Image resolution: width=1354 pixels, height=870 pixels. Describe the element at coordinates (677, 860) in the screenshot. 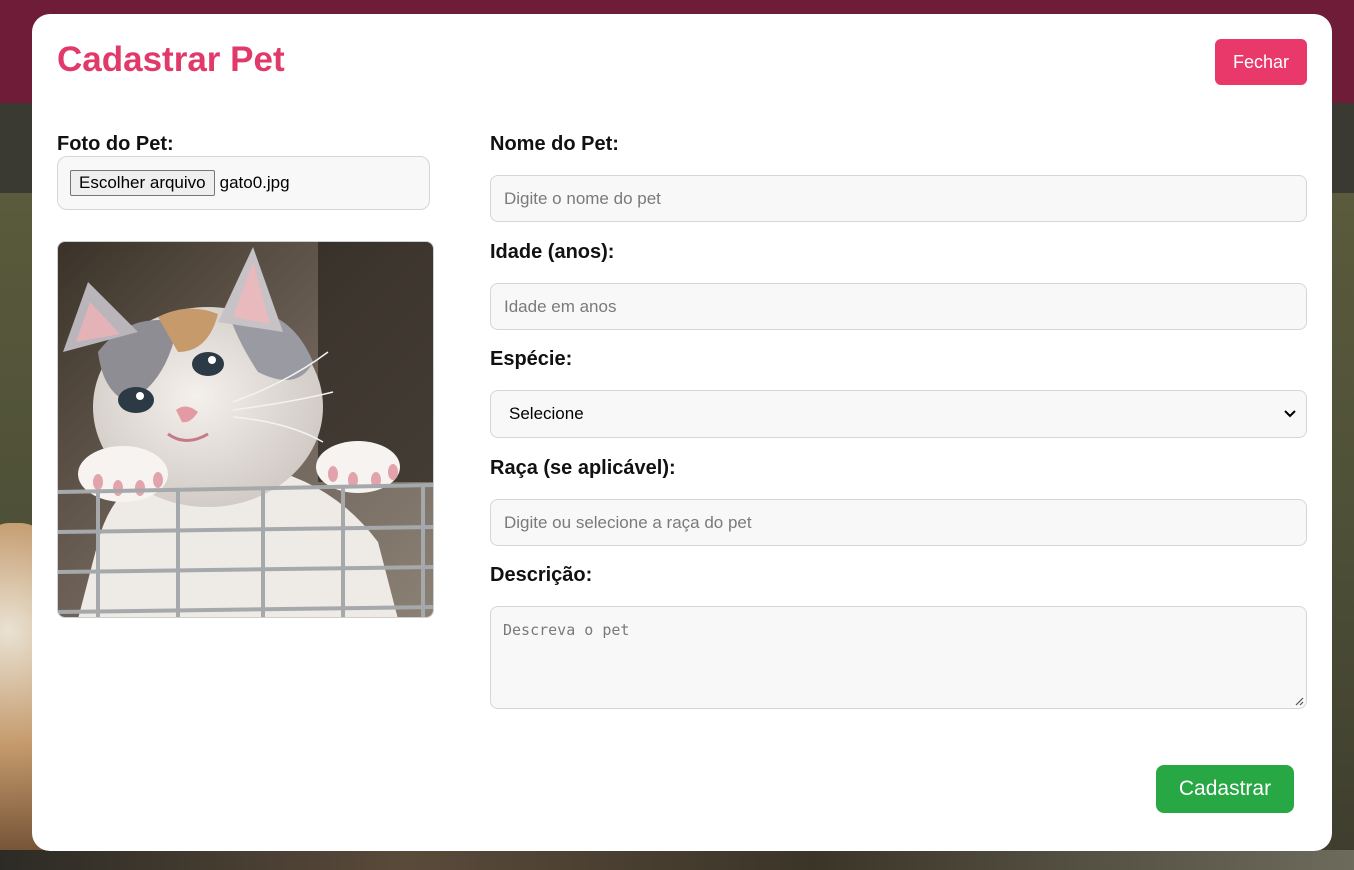

I see `background-image-strip` at that location.